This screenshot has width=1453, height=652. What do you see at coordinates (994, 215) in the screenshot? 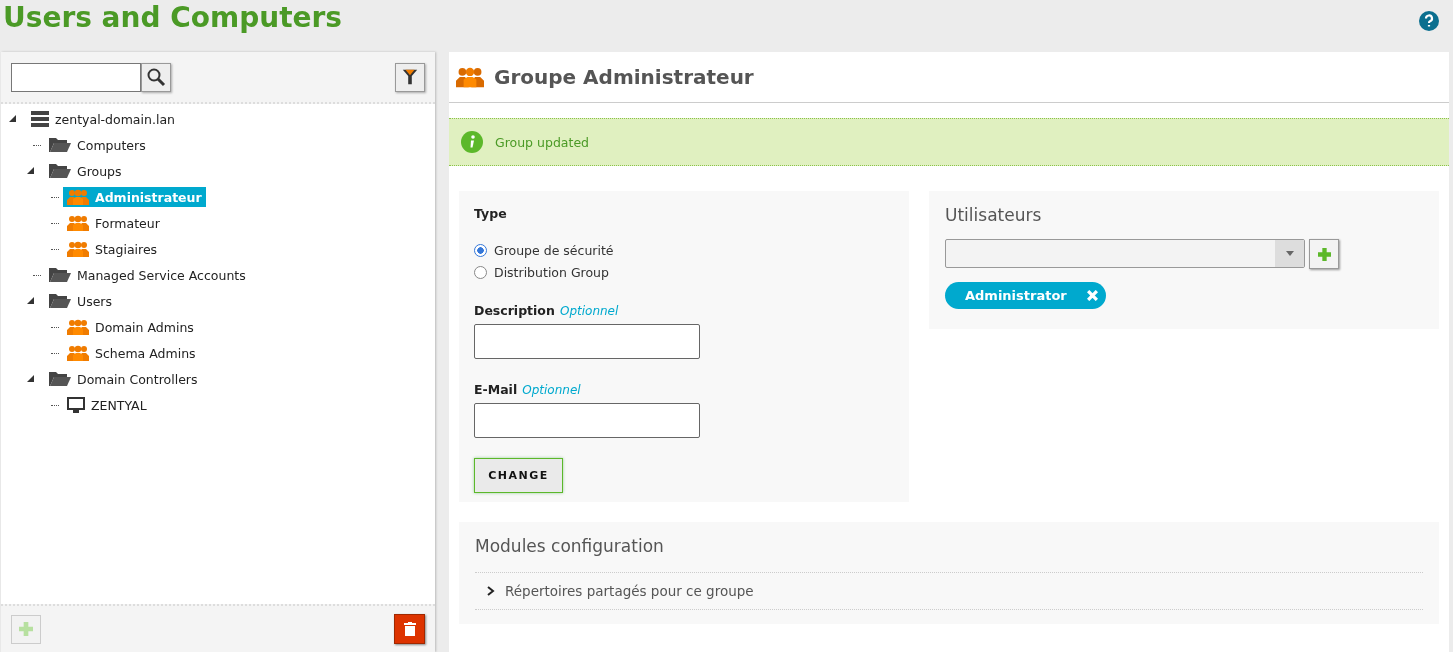
I see `section-title: Utilisateurs` at bounding box center [994, 215].